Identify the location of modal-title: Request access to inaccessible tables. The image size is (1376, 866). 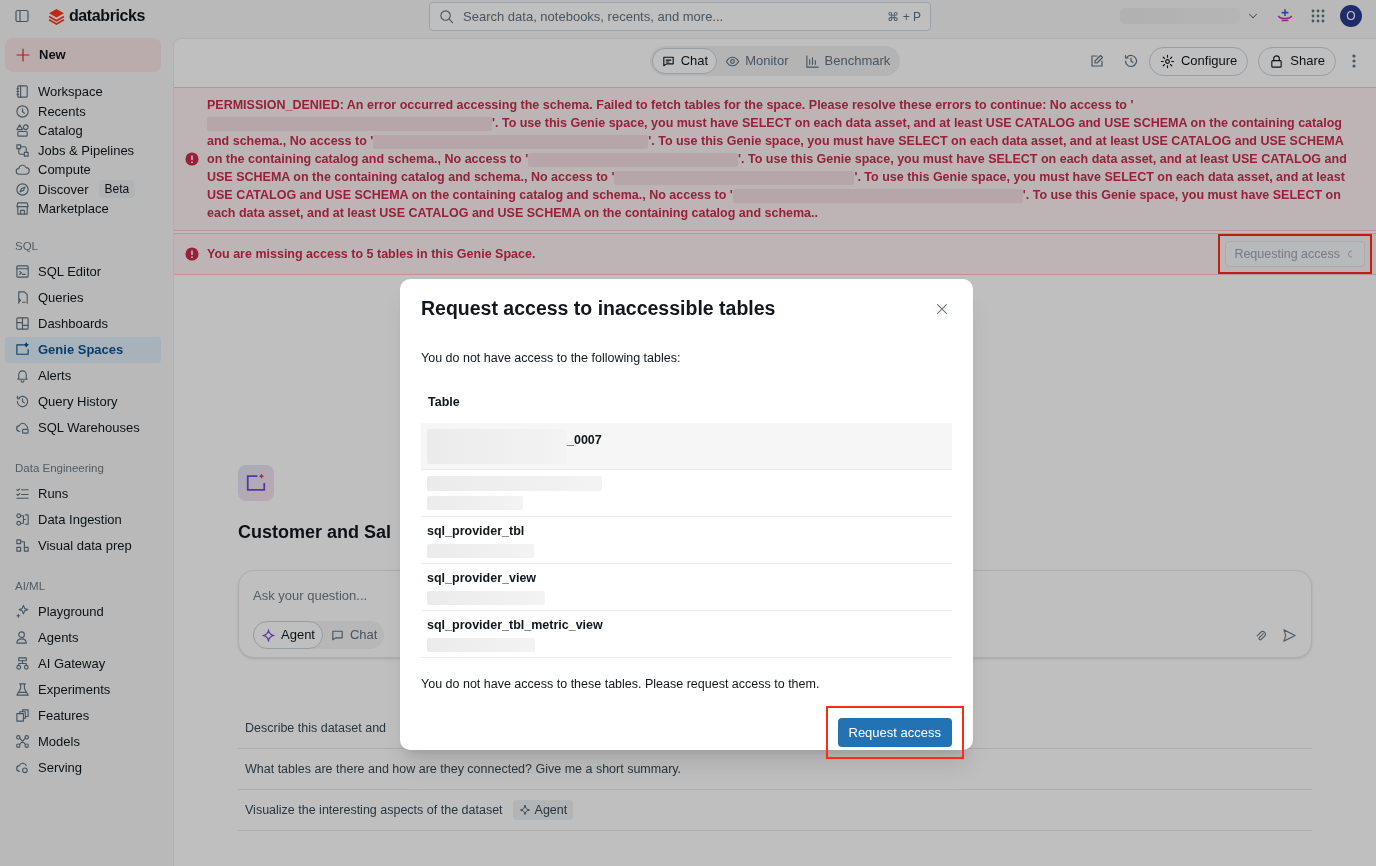
(598, 308).